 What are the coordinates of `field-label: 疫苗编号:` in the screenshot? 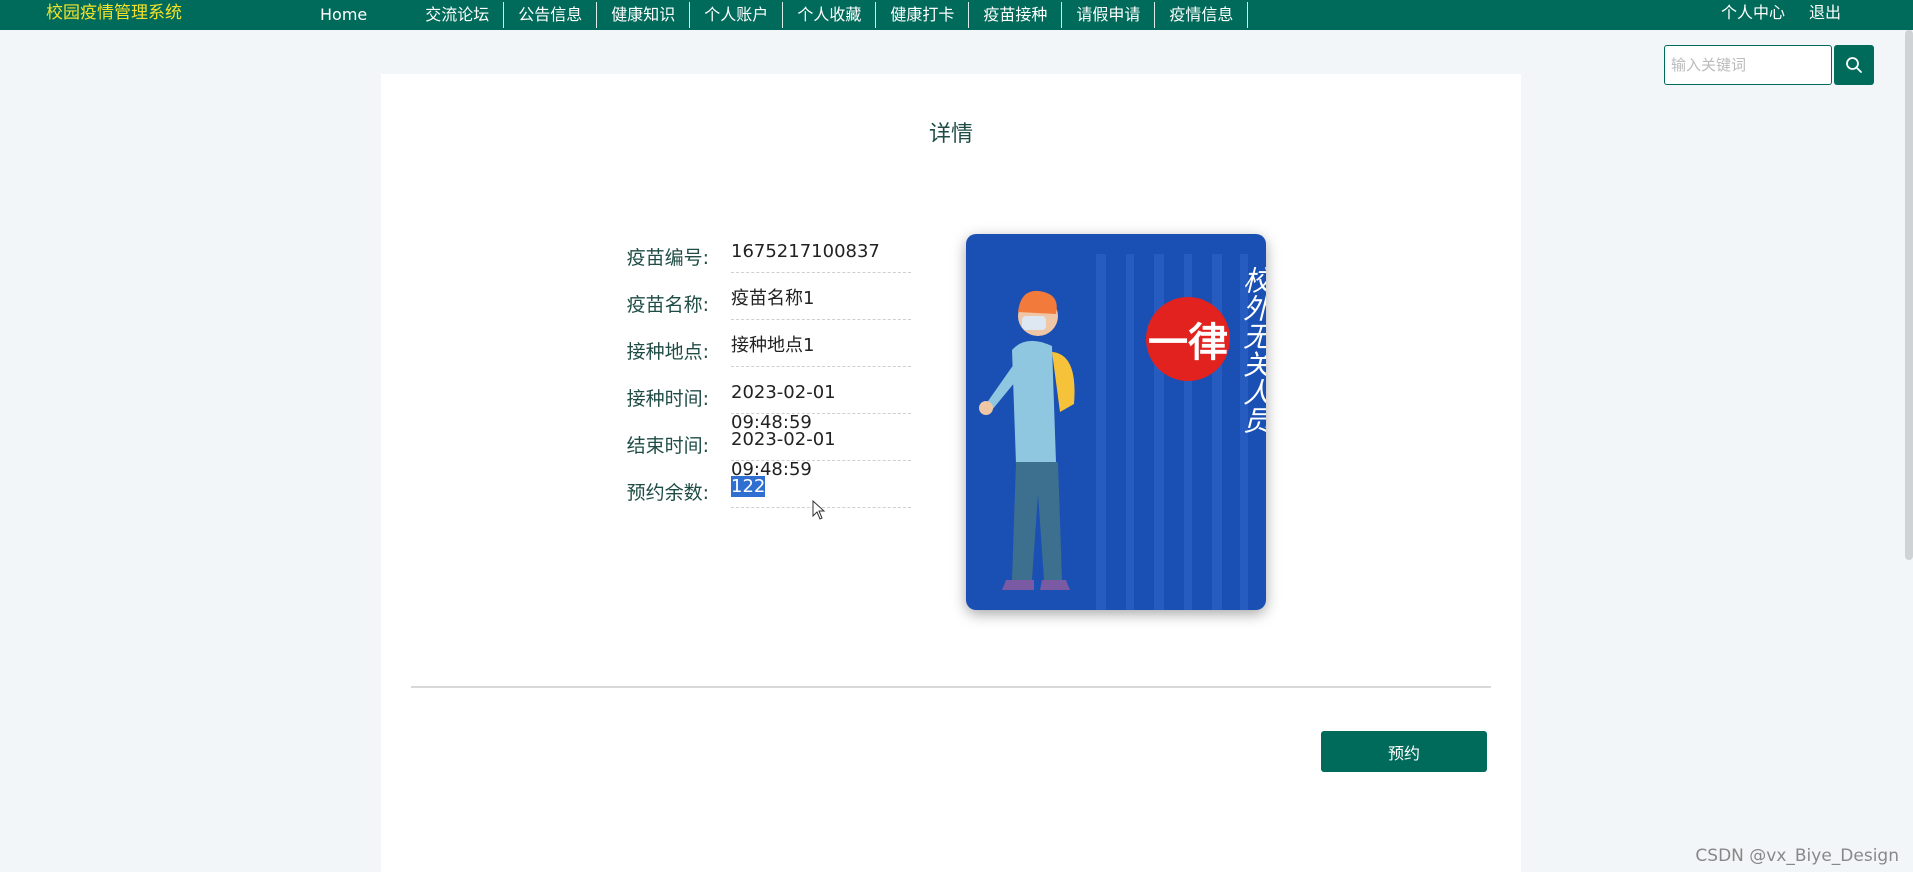 It's located at (667, 258).